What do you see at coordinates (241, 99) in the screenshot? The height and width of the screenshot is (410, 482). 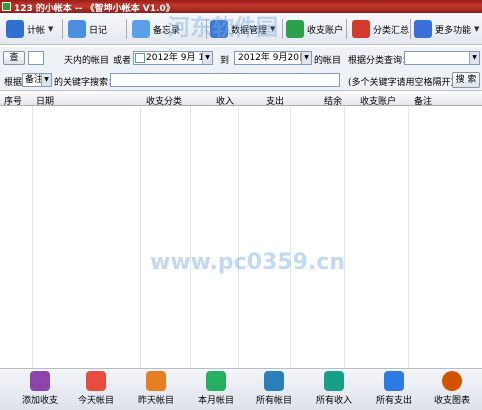 I see `table-header: 序号 日期 收支分类 收入 支出 结余 收支账户 备注` at bounding box center [241, 99].